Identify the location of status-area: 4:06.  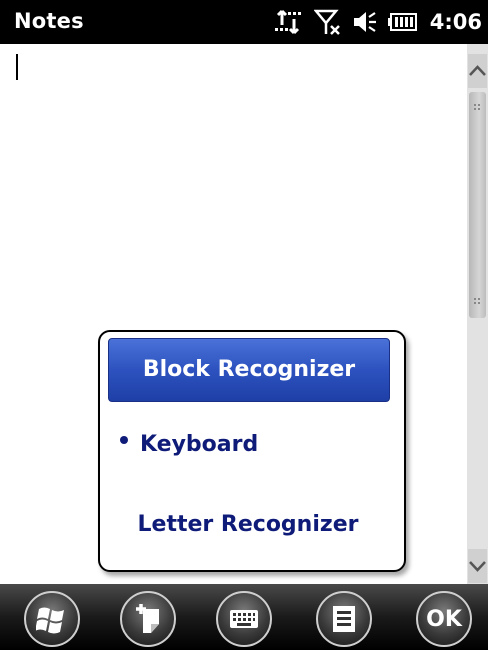
(373, 22).